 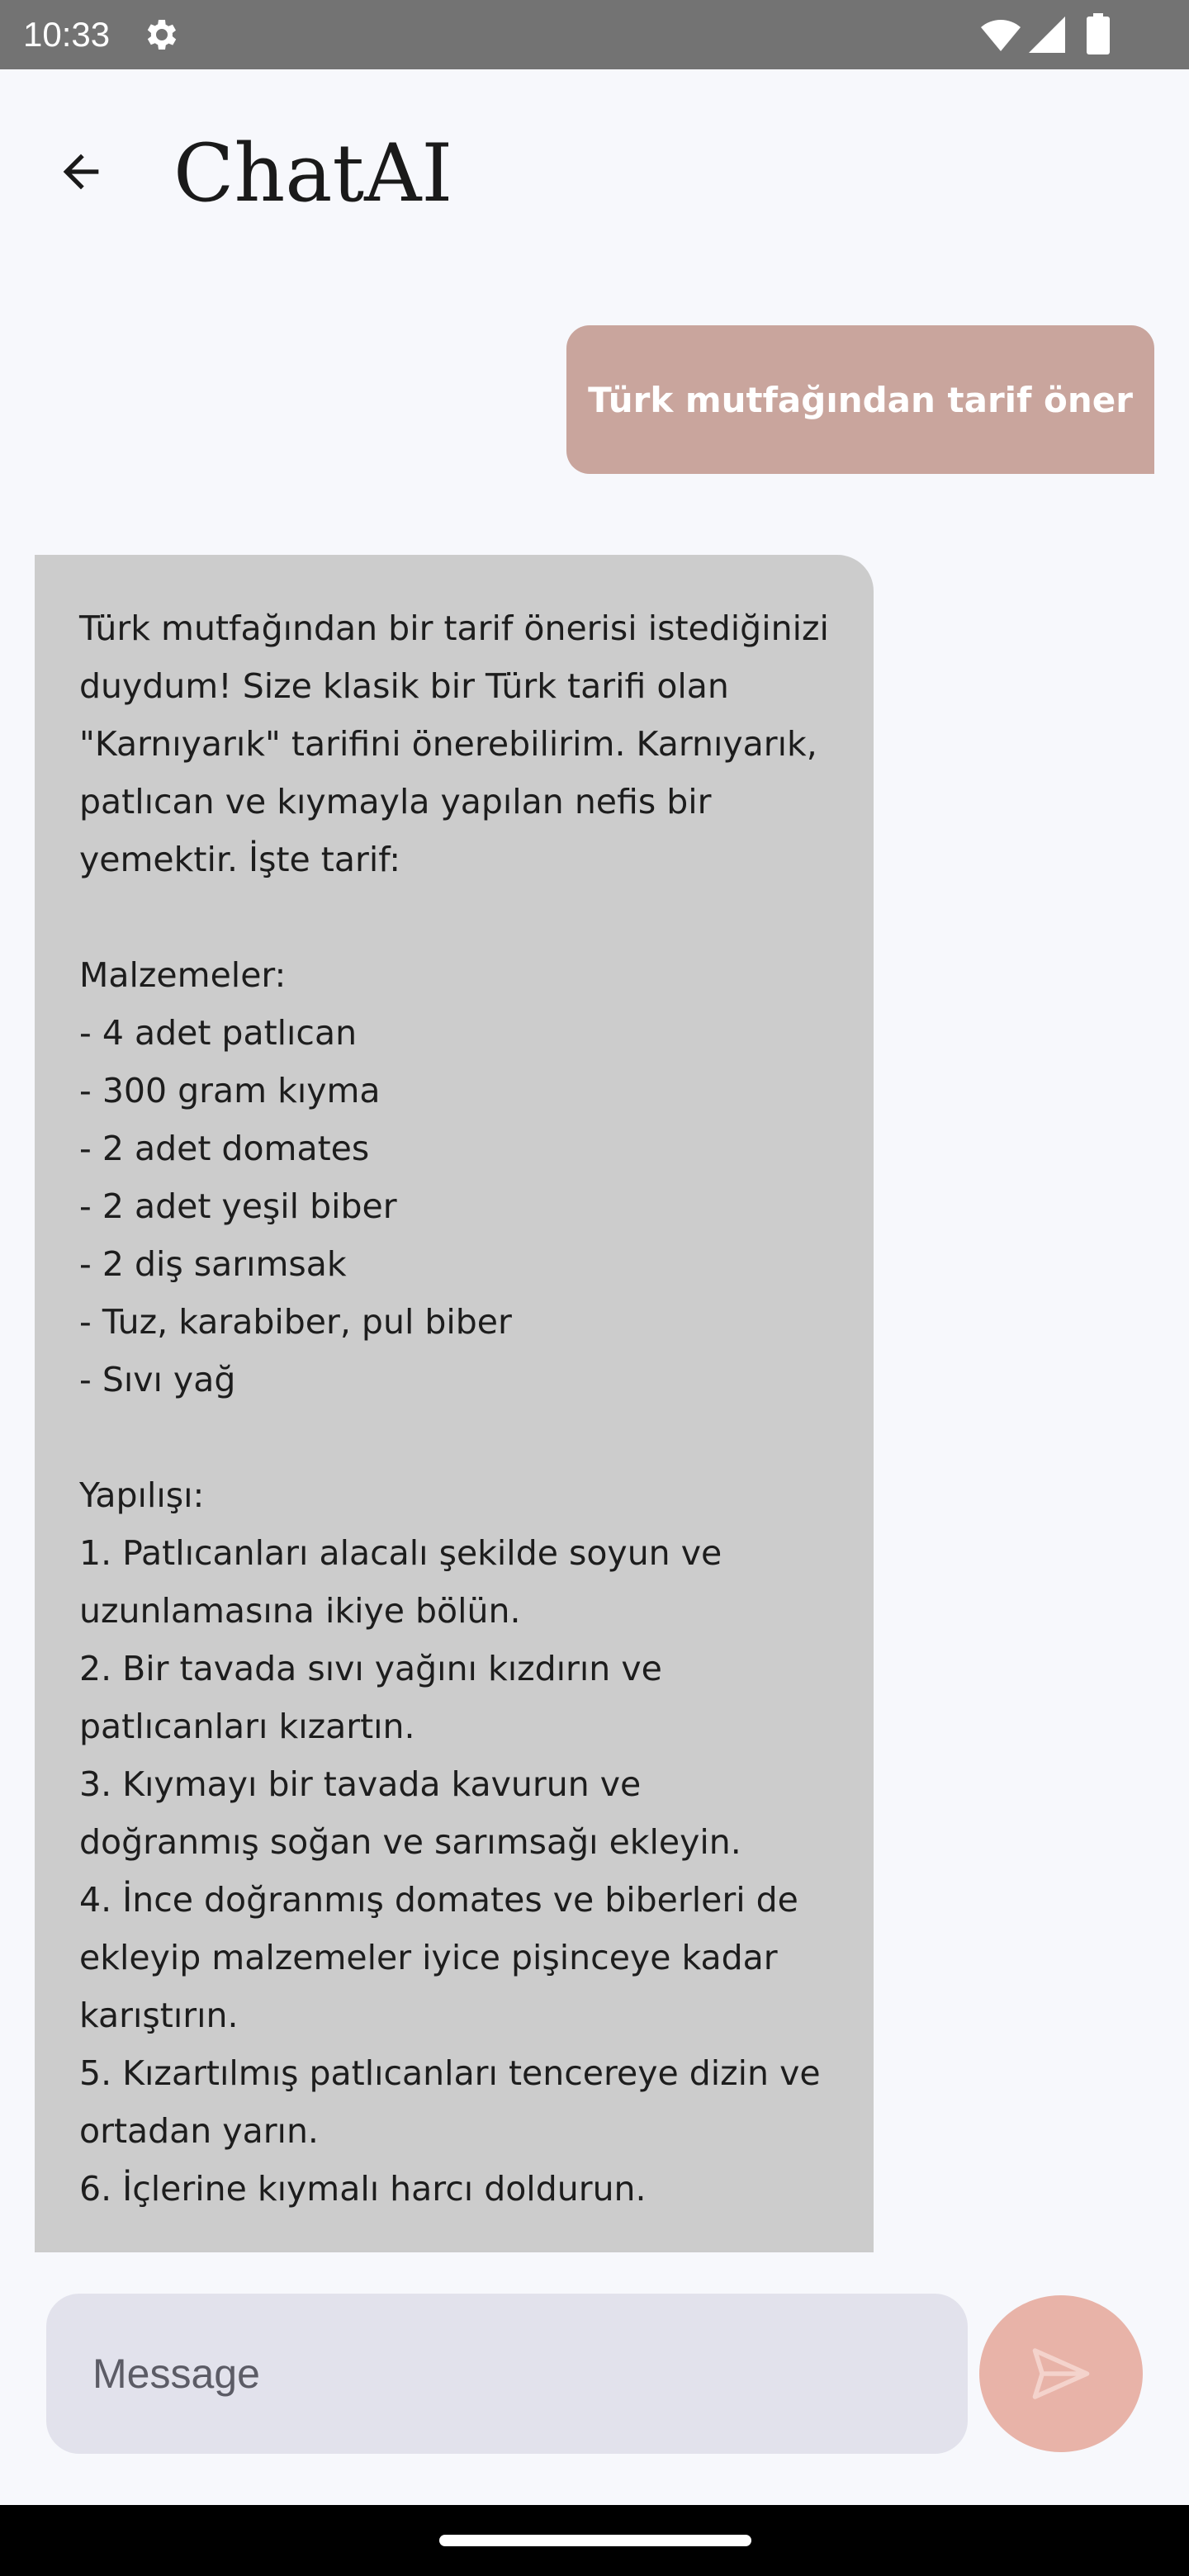 I want to click on send-icon, so click(x=1061, y=2373).